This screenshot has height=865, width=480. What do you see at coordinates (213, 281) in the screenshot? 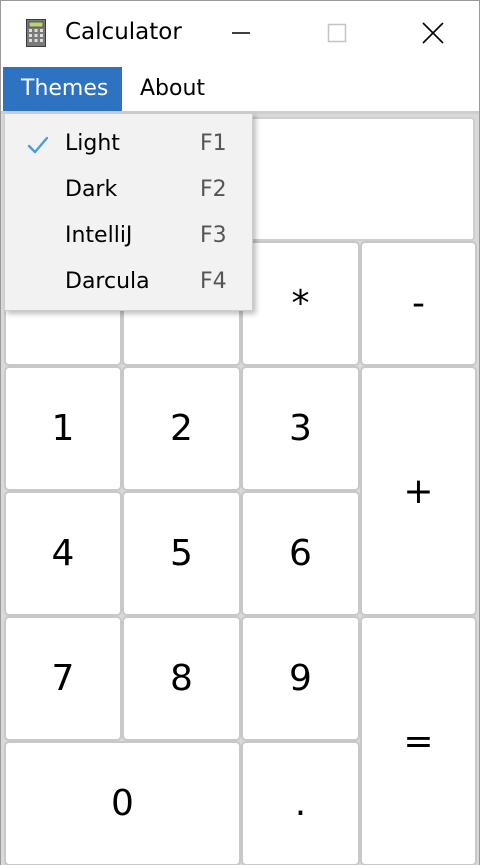
I see `shortcut-label: F4` at bounding box center [213, 281].